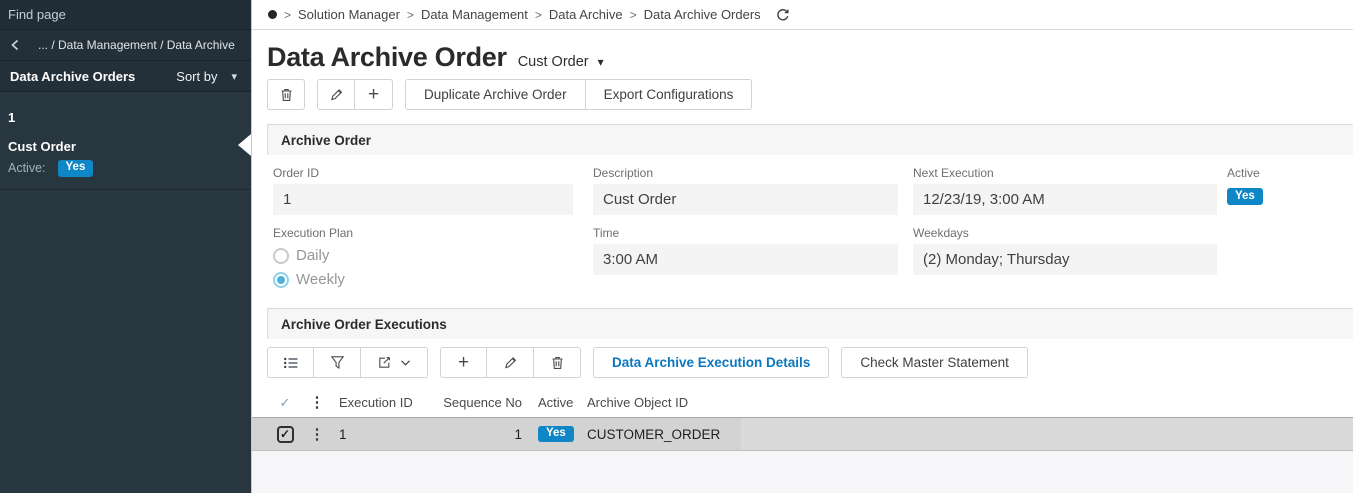 Image resolution: width=1353 pixels, height=493 pixels. I want to click on description-label: Description, so click(623, 173).